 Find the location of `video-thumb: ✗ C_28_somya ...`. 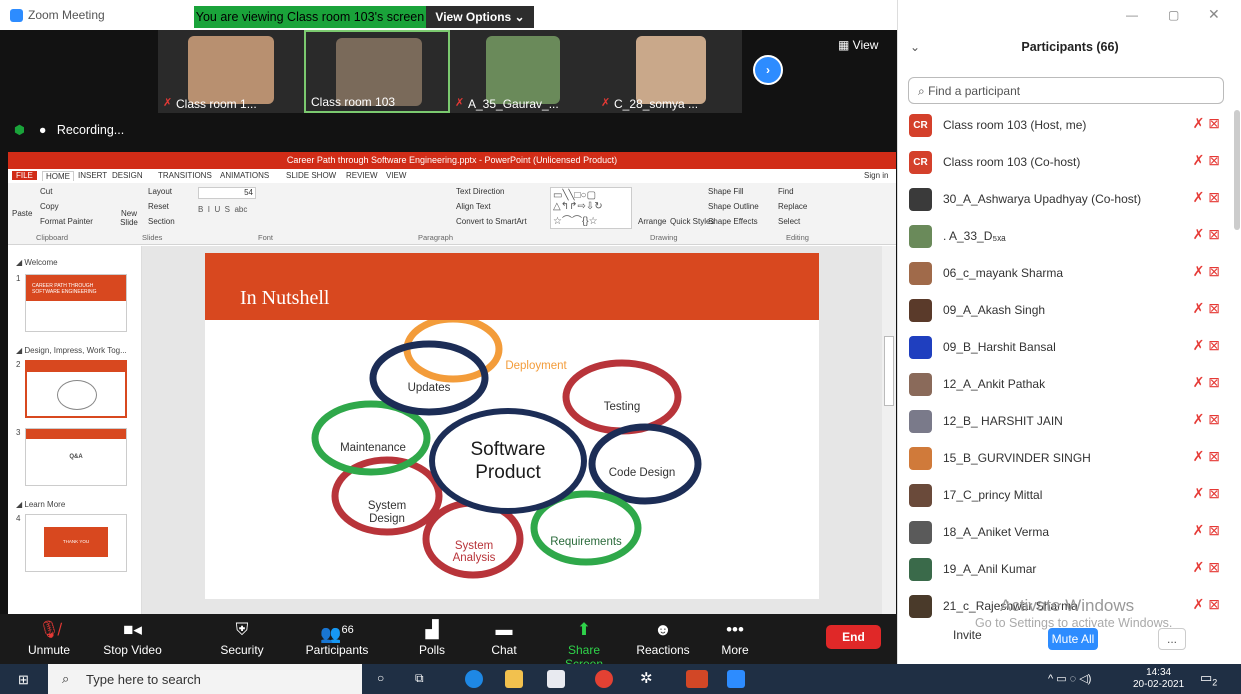

video-thumb: ✗ C_28_somya ... is located at coordinates (669, 71).